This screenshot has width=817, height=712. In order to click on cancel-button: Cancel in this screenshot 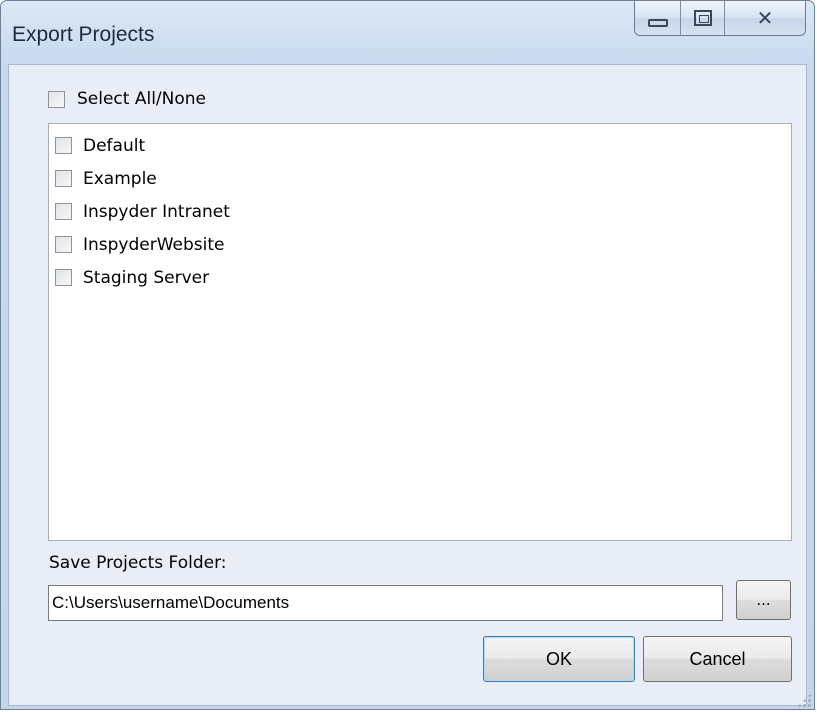, I will do `click(717, 659)`.